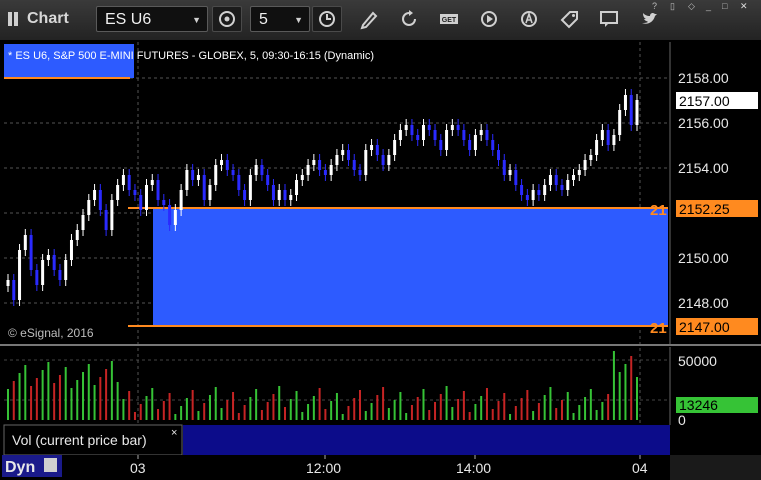 The image size is (761, 480). What do you see at coordinates (280, 19) in the screenshot?
I see `interval-select: 5 ▼` at bounding box center [280, 19].